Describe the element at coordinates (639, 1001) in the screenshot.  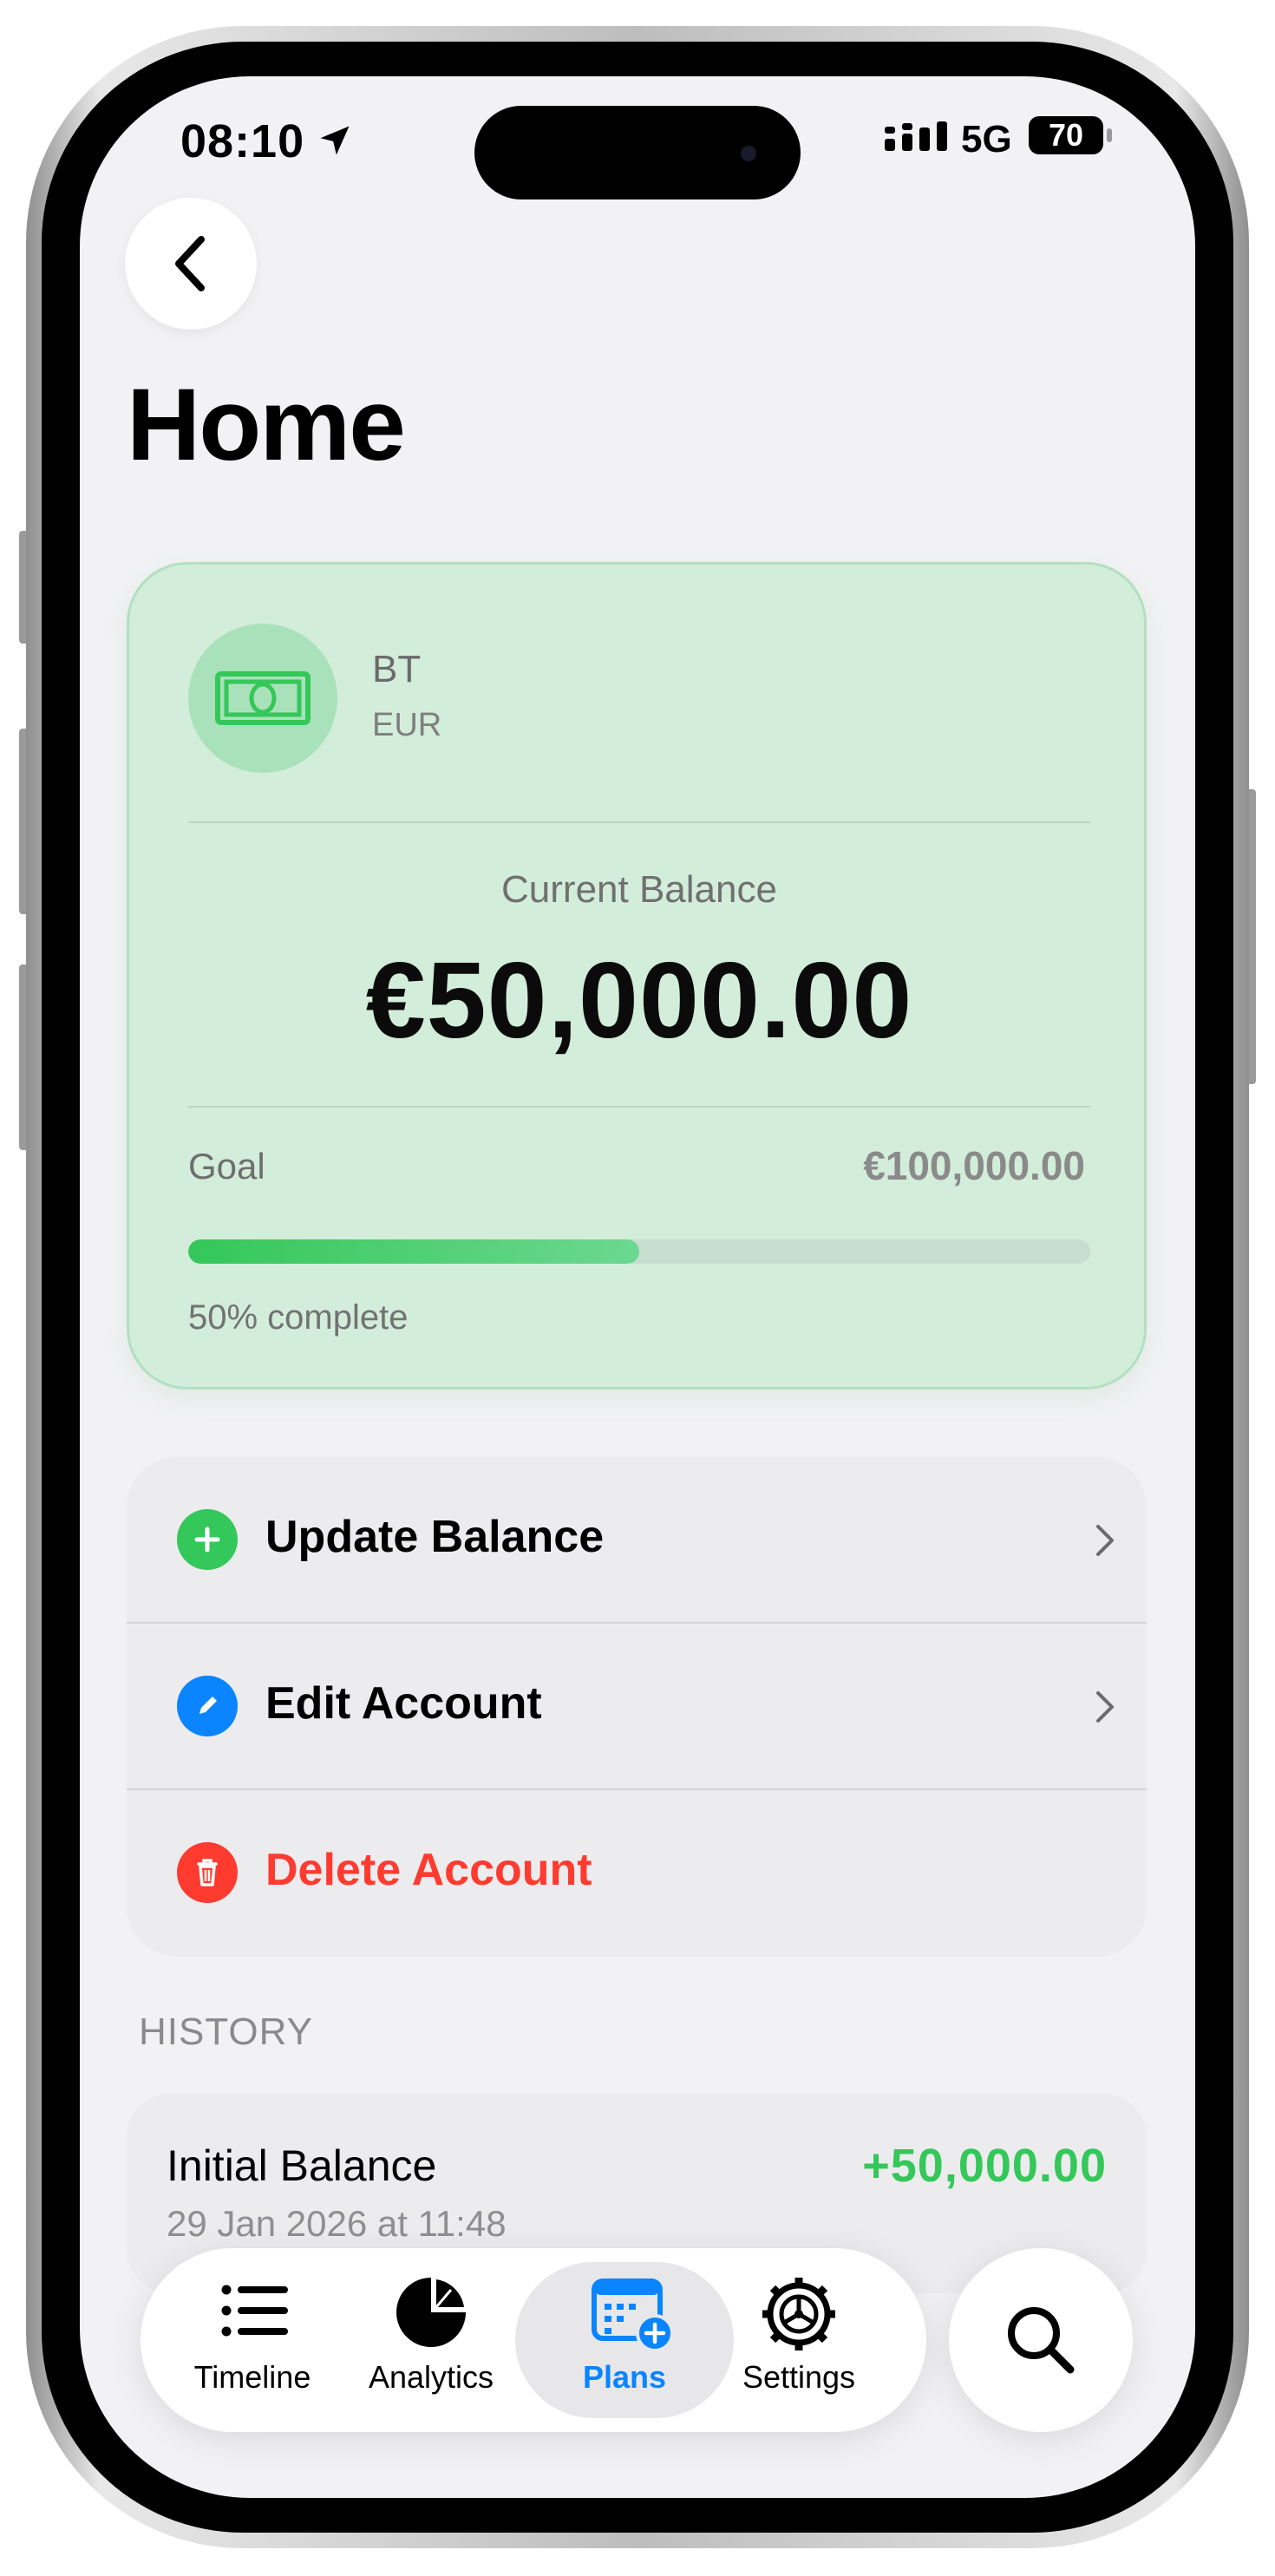
I see `balance-amount: €50,000.00` at that location.